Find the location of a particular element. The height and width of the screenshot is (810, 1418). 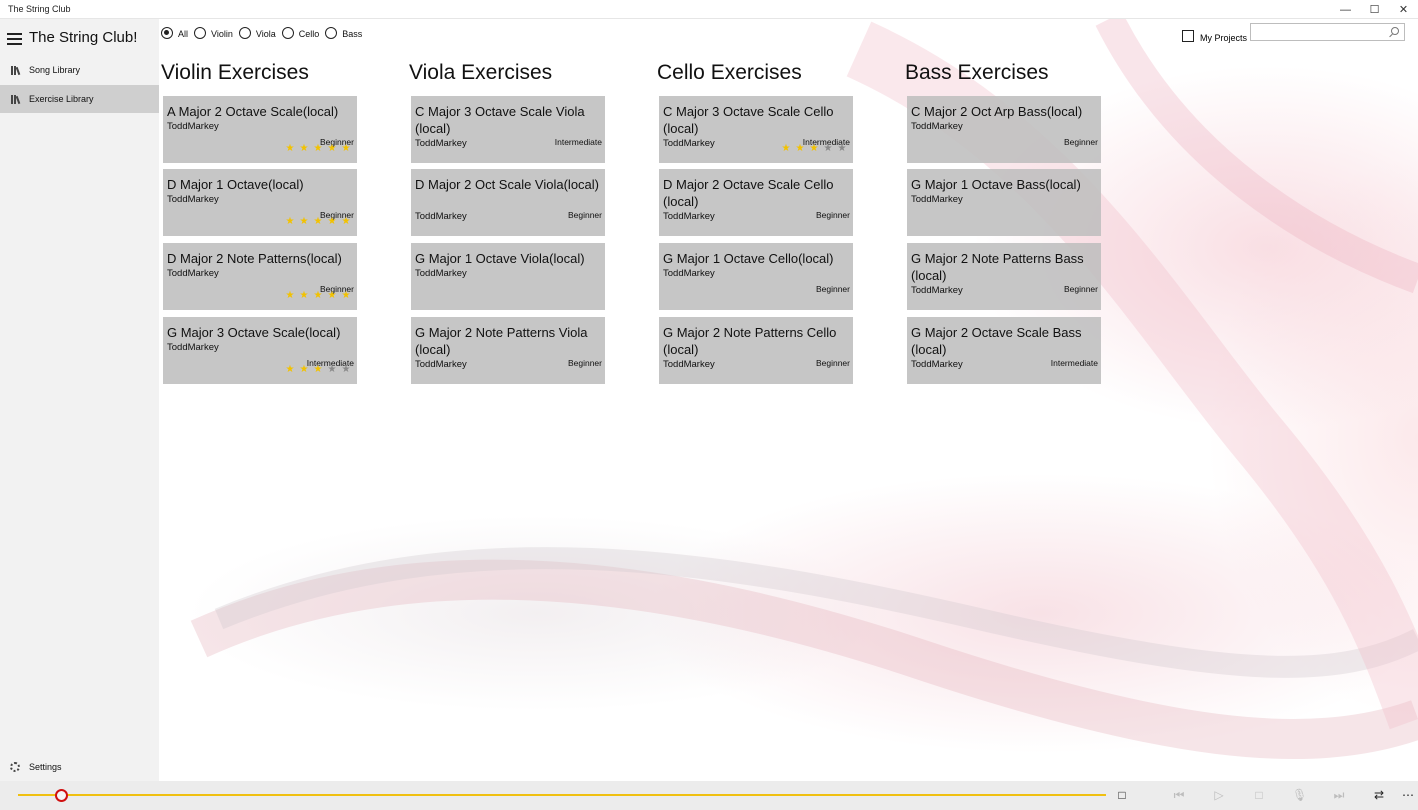

close-button: ✕ is located at coordinates (1403, 9).